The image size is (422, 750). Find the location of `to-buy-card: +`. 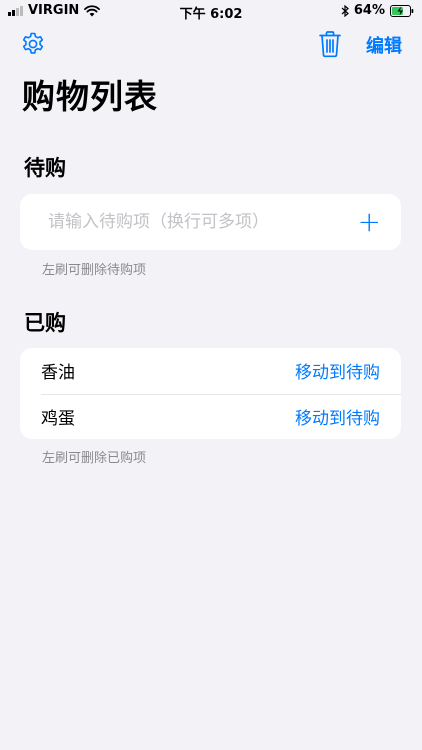

to-buy-card: + is located at coordinates (210, 222).